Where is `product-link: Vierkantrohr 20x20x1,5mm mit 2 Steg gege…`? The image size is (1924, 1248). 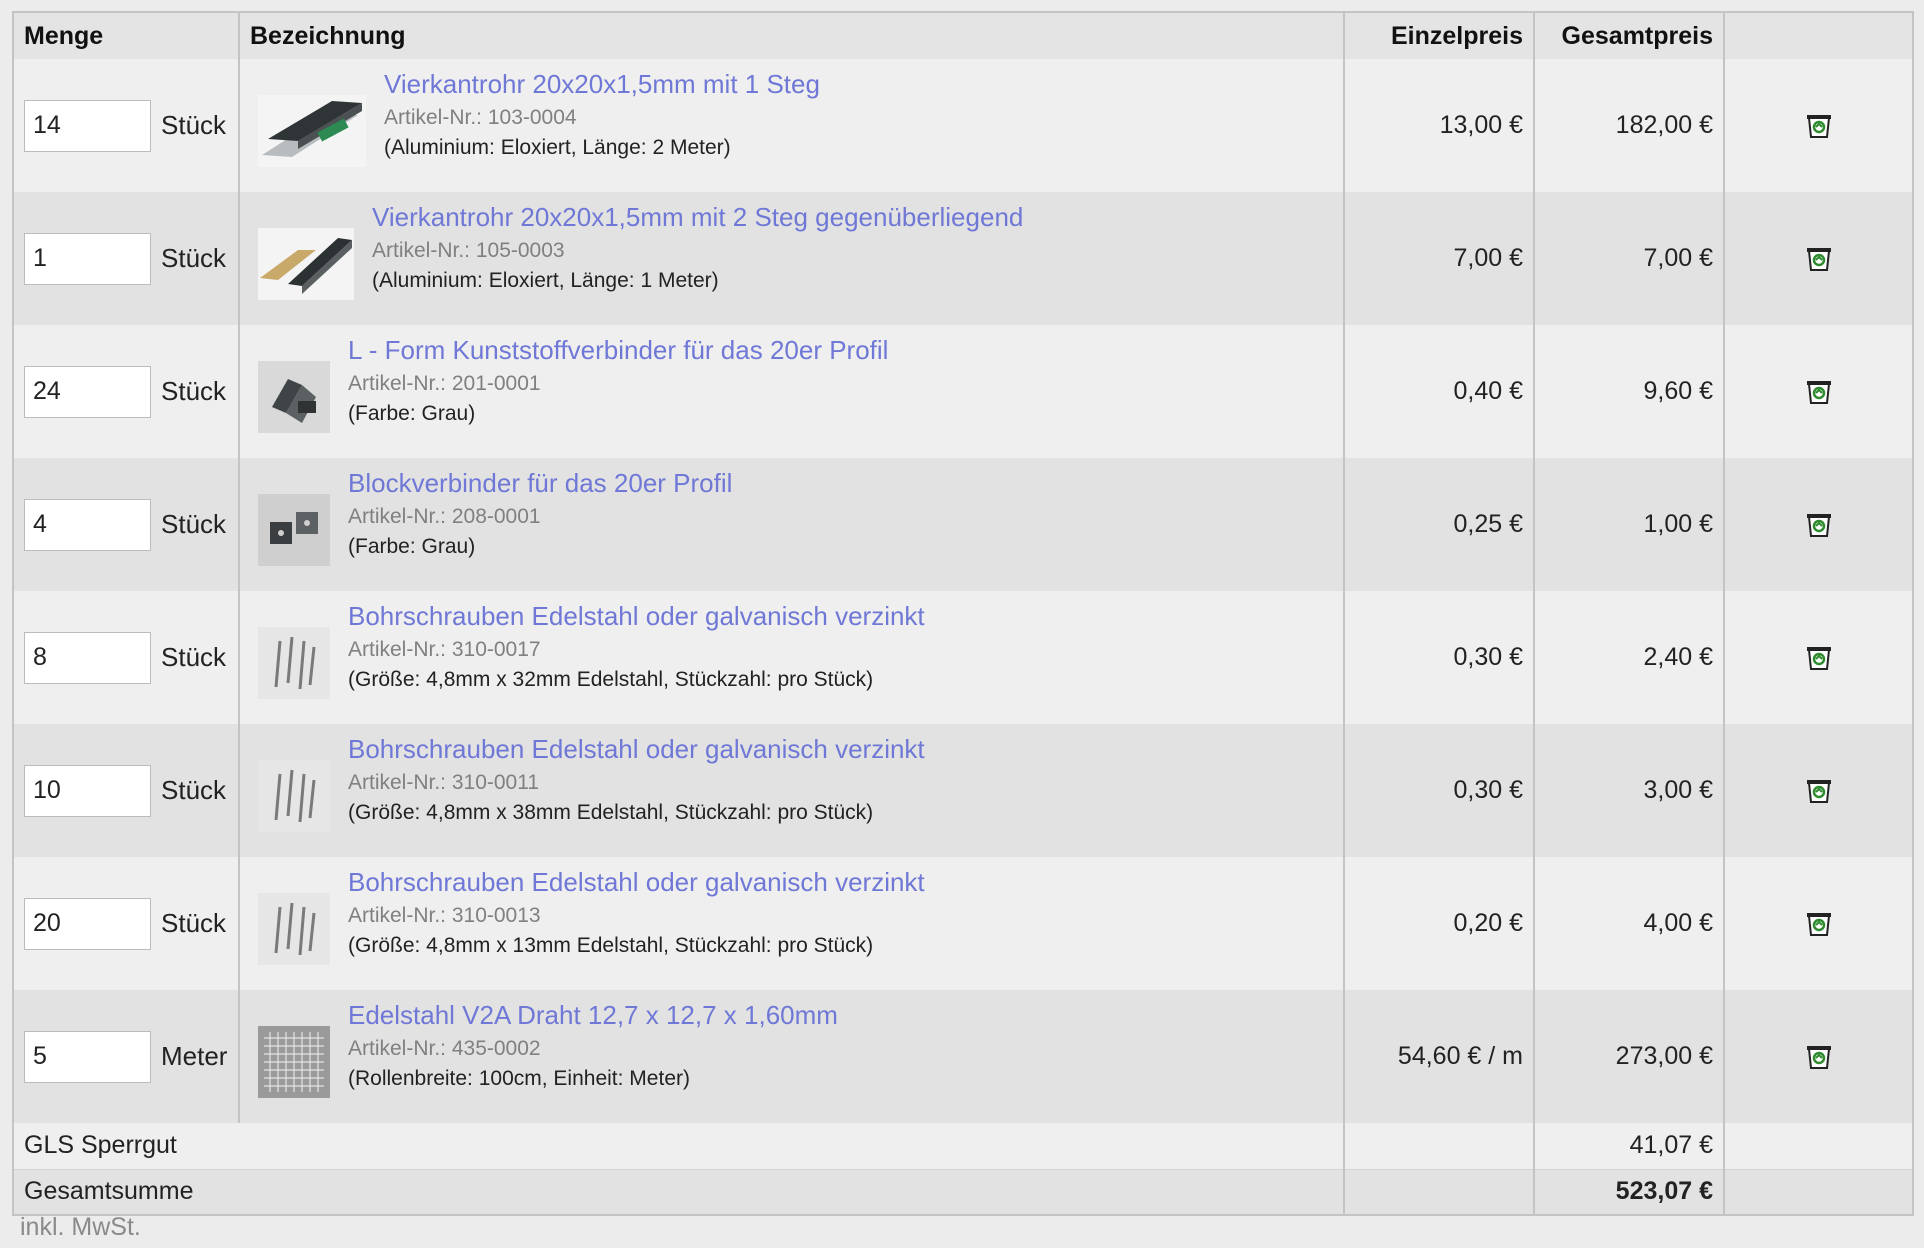
product-link: Vierkantrohr 20x20x1,5mm mit 2 Steg gege… is located at coordinates (697, 217).